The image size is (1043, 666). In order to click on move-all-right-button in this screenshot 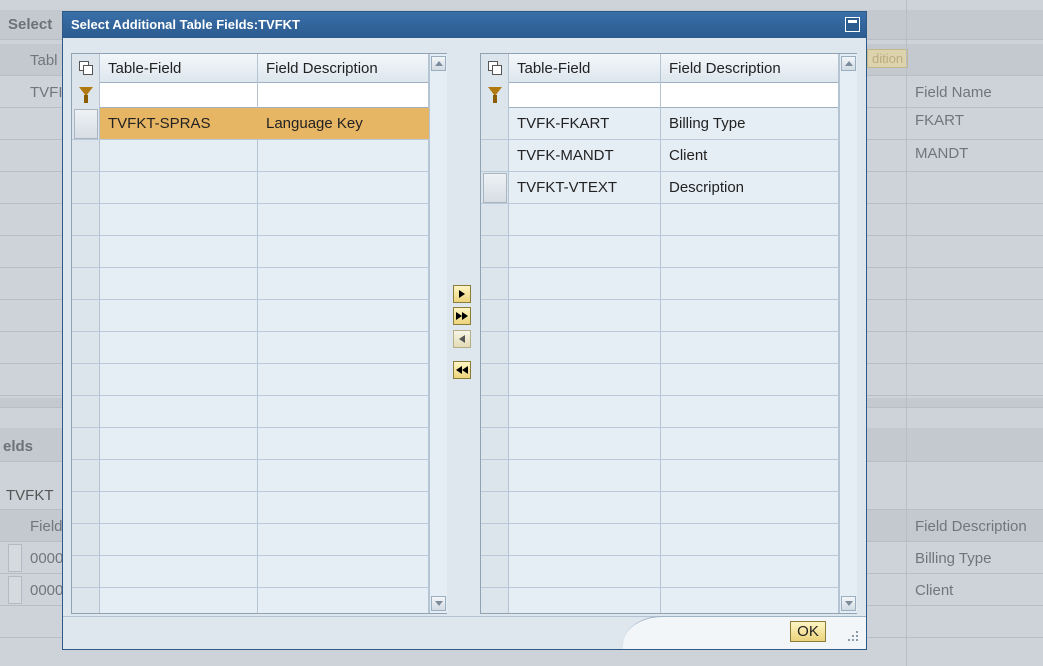, I will do `click(462, 316)`.